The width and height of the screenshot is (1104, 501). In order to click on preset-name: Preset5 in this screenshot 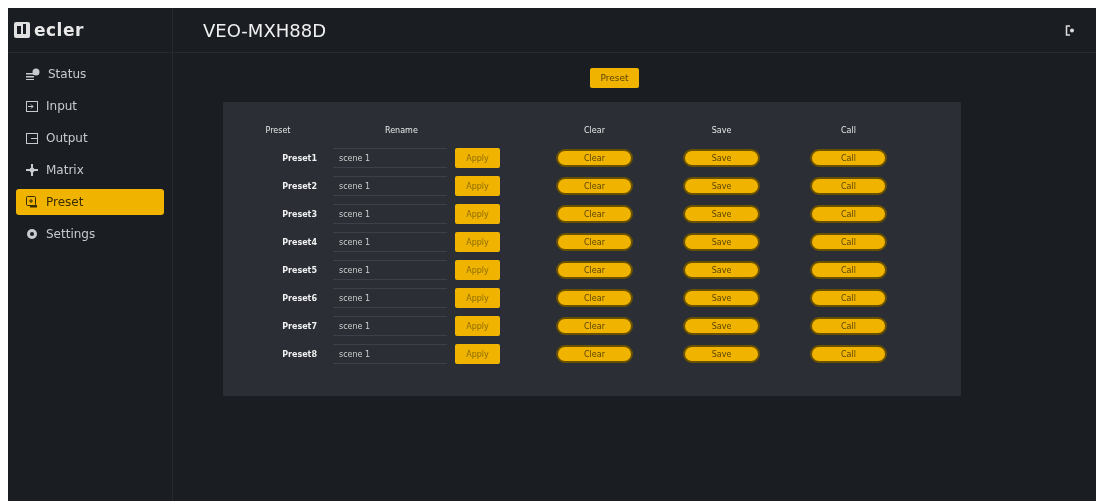, I will do `click(299, 270)`.